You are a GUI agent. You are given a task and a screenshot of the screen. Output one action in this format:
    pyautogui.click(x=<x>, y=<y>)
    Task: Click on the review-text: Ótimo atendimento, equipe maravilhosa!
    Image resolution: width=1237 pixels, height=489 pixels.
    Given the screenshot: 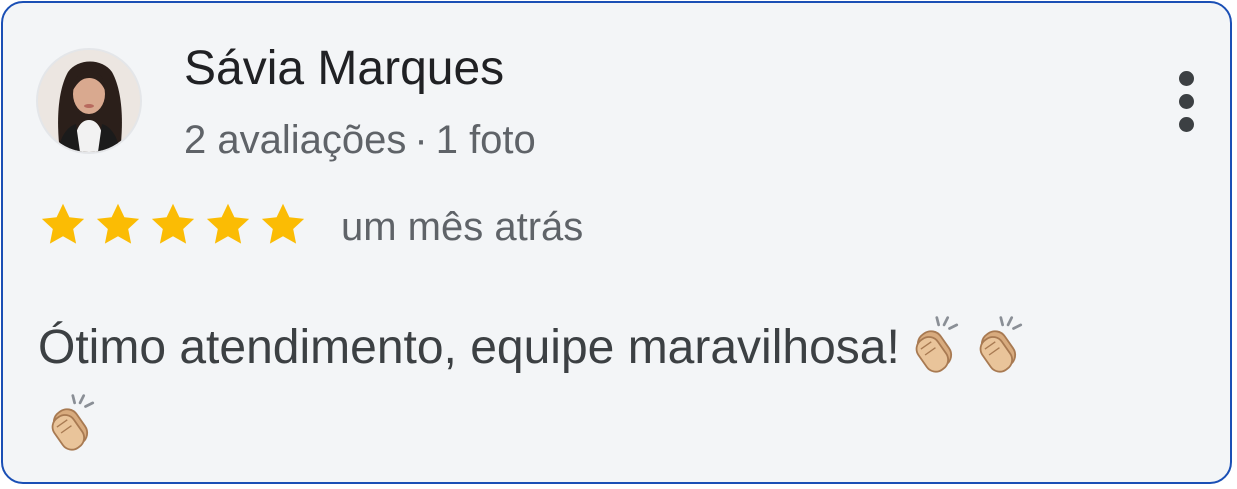 What is the action you would take?
    pyautogui.click(x=469, y=347)
    